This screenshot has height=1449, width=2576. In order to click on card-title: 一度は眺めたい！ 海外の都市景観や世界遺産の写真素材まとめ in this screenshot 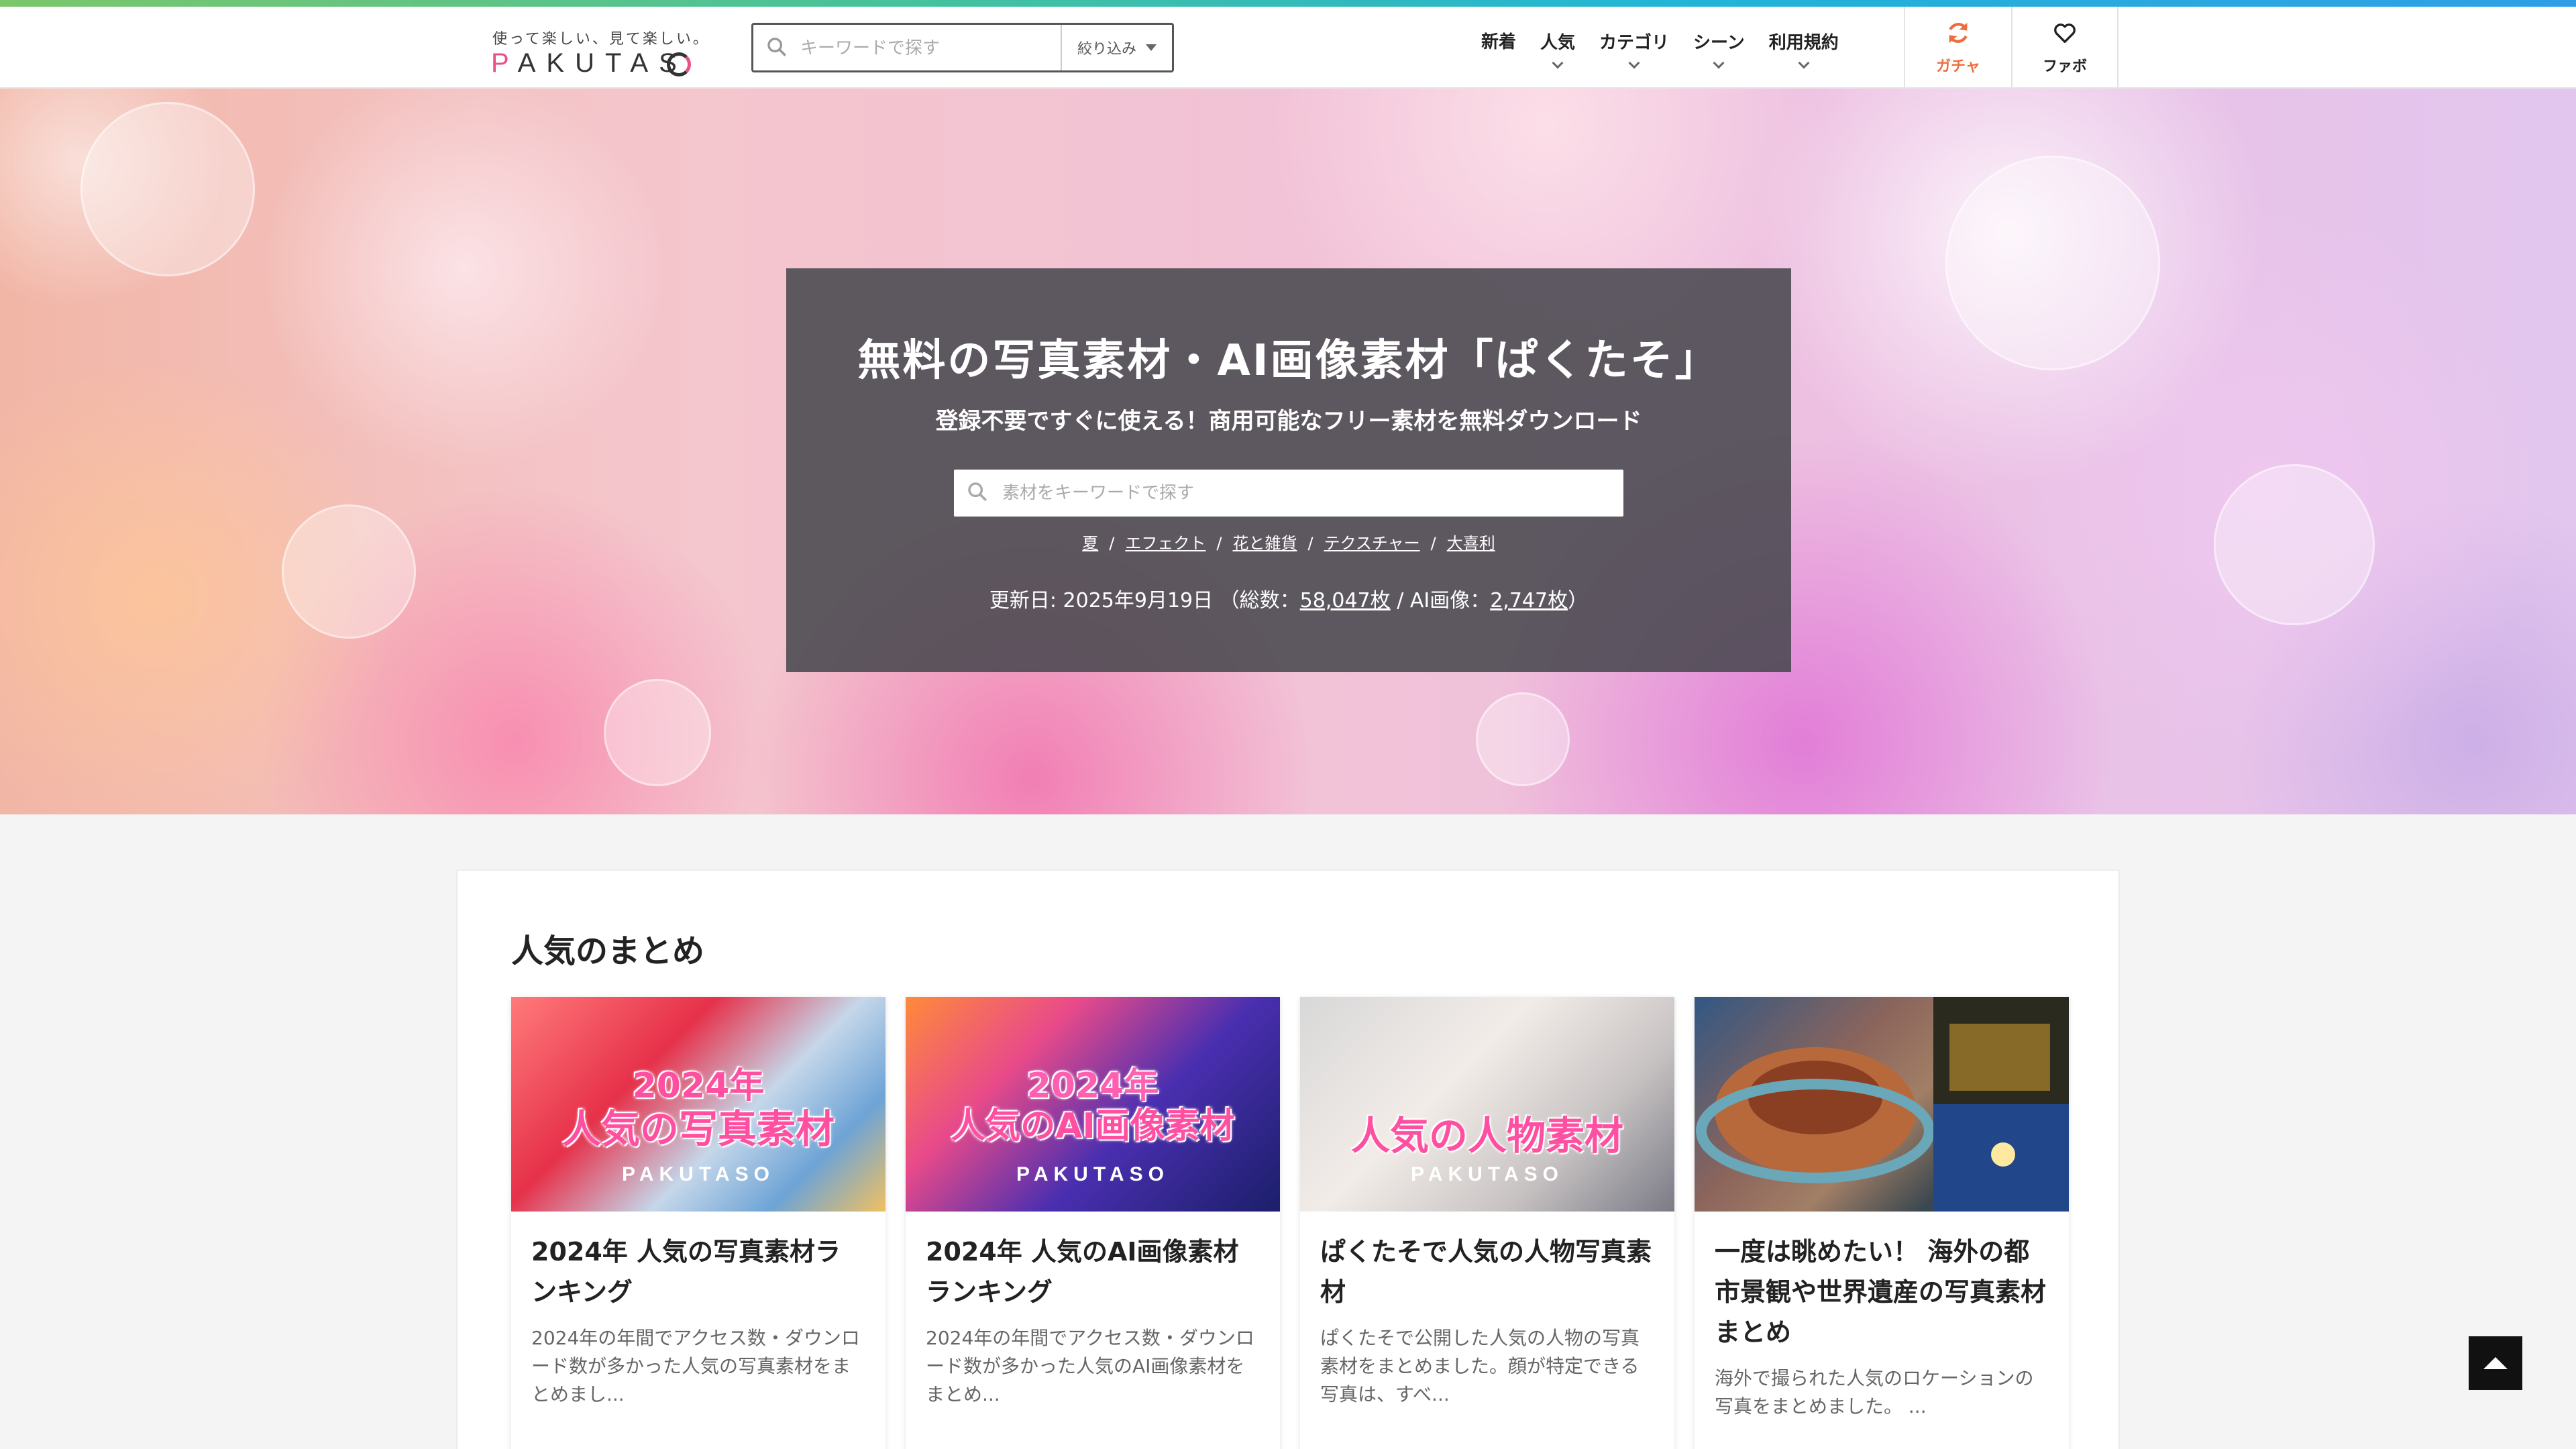, I will do `click(1882, 1282)`.